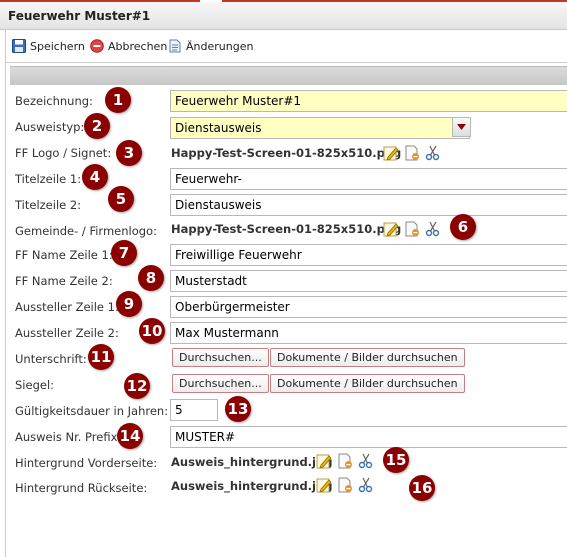  I want to click on bezeichnung-input: Feuerwehr Muster#1, so click(368, 101).